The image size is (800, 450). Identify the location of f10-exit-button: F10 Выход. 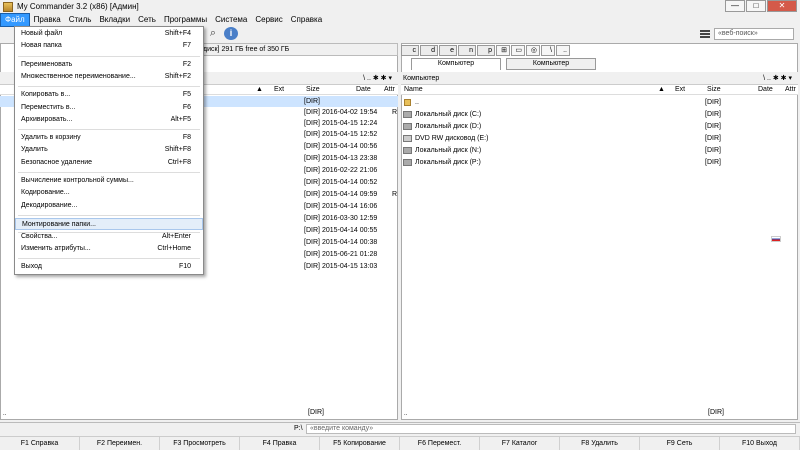
(760, 443).